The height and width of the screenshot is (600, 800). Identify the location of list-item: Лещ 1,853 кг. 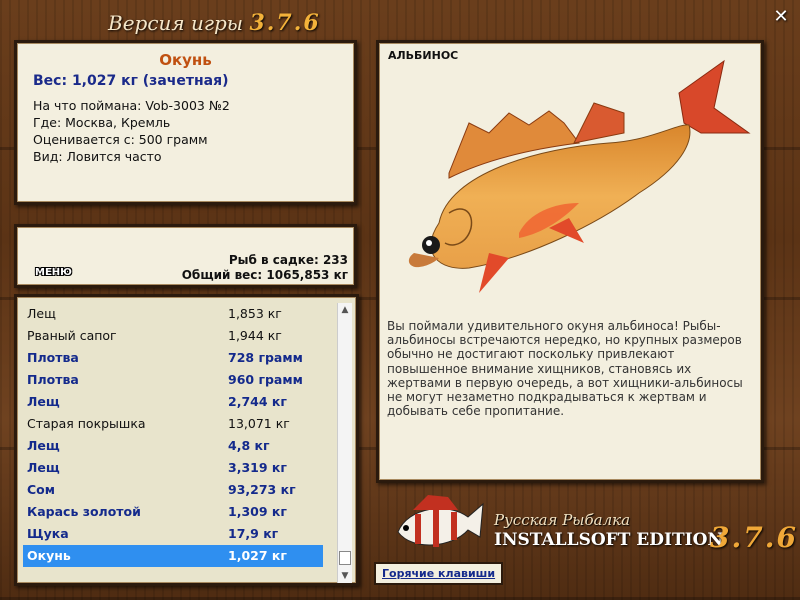
(173, 314).